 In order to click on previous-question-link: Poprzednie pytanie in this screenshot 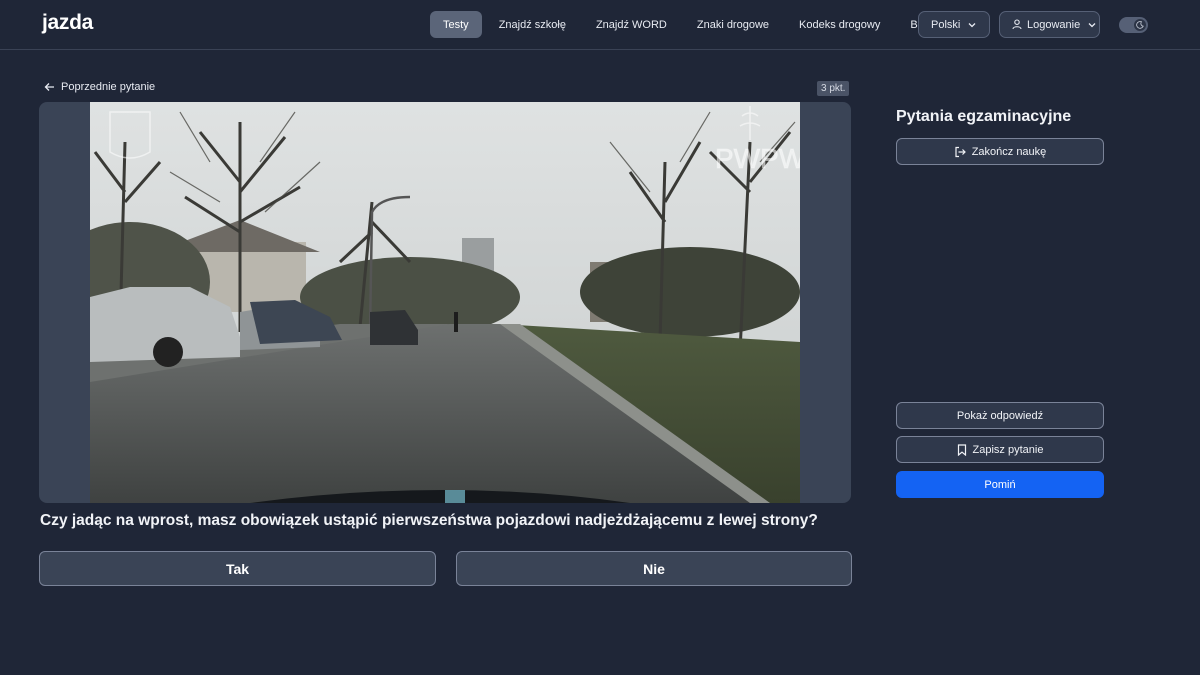, I will do `click(99, 87)`.